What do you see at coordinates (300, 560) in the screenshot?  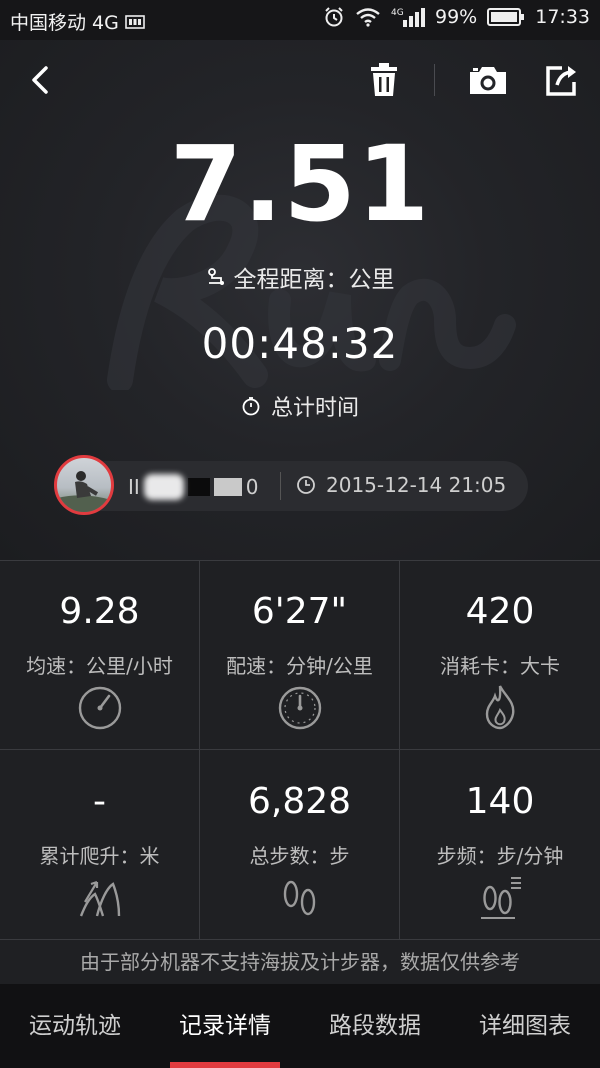 I see `stats-top-border` at bounding box center [300, 560].